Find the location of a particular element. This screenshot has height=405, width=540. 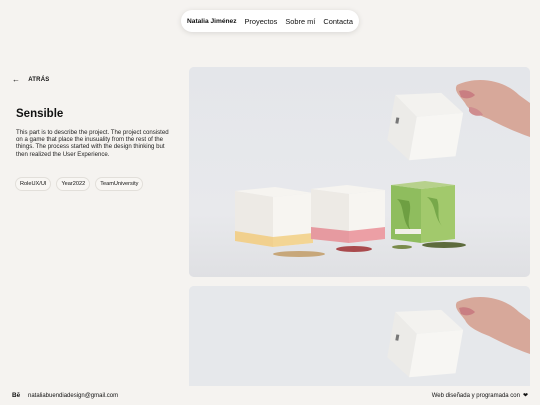

project-title: Sensible is located at coordinates (40, 114).